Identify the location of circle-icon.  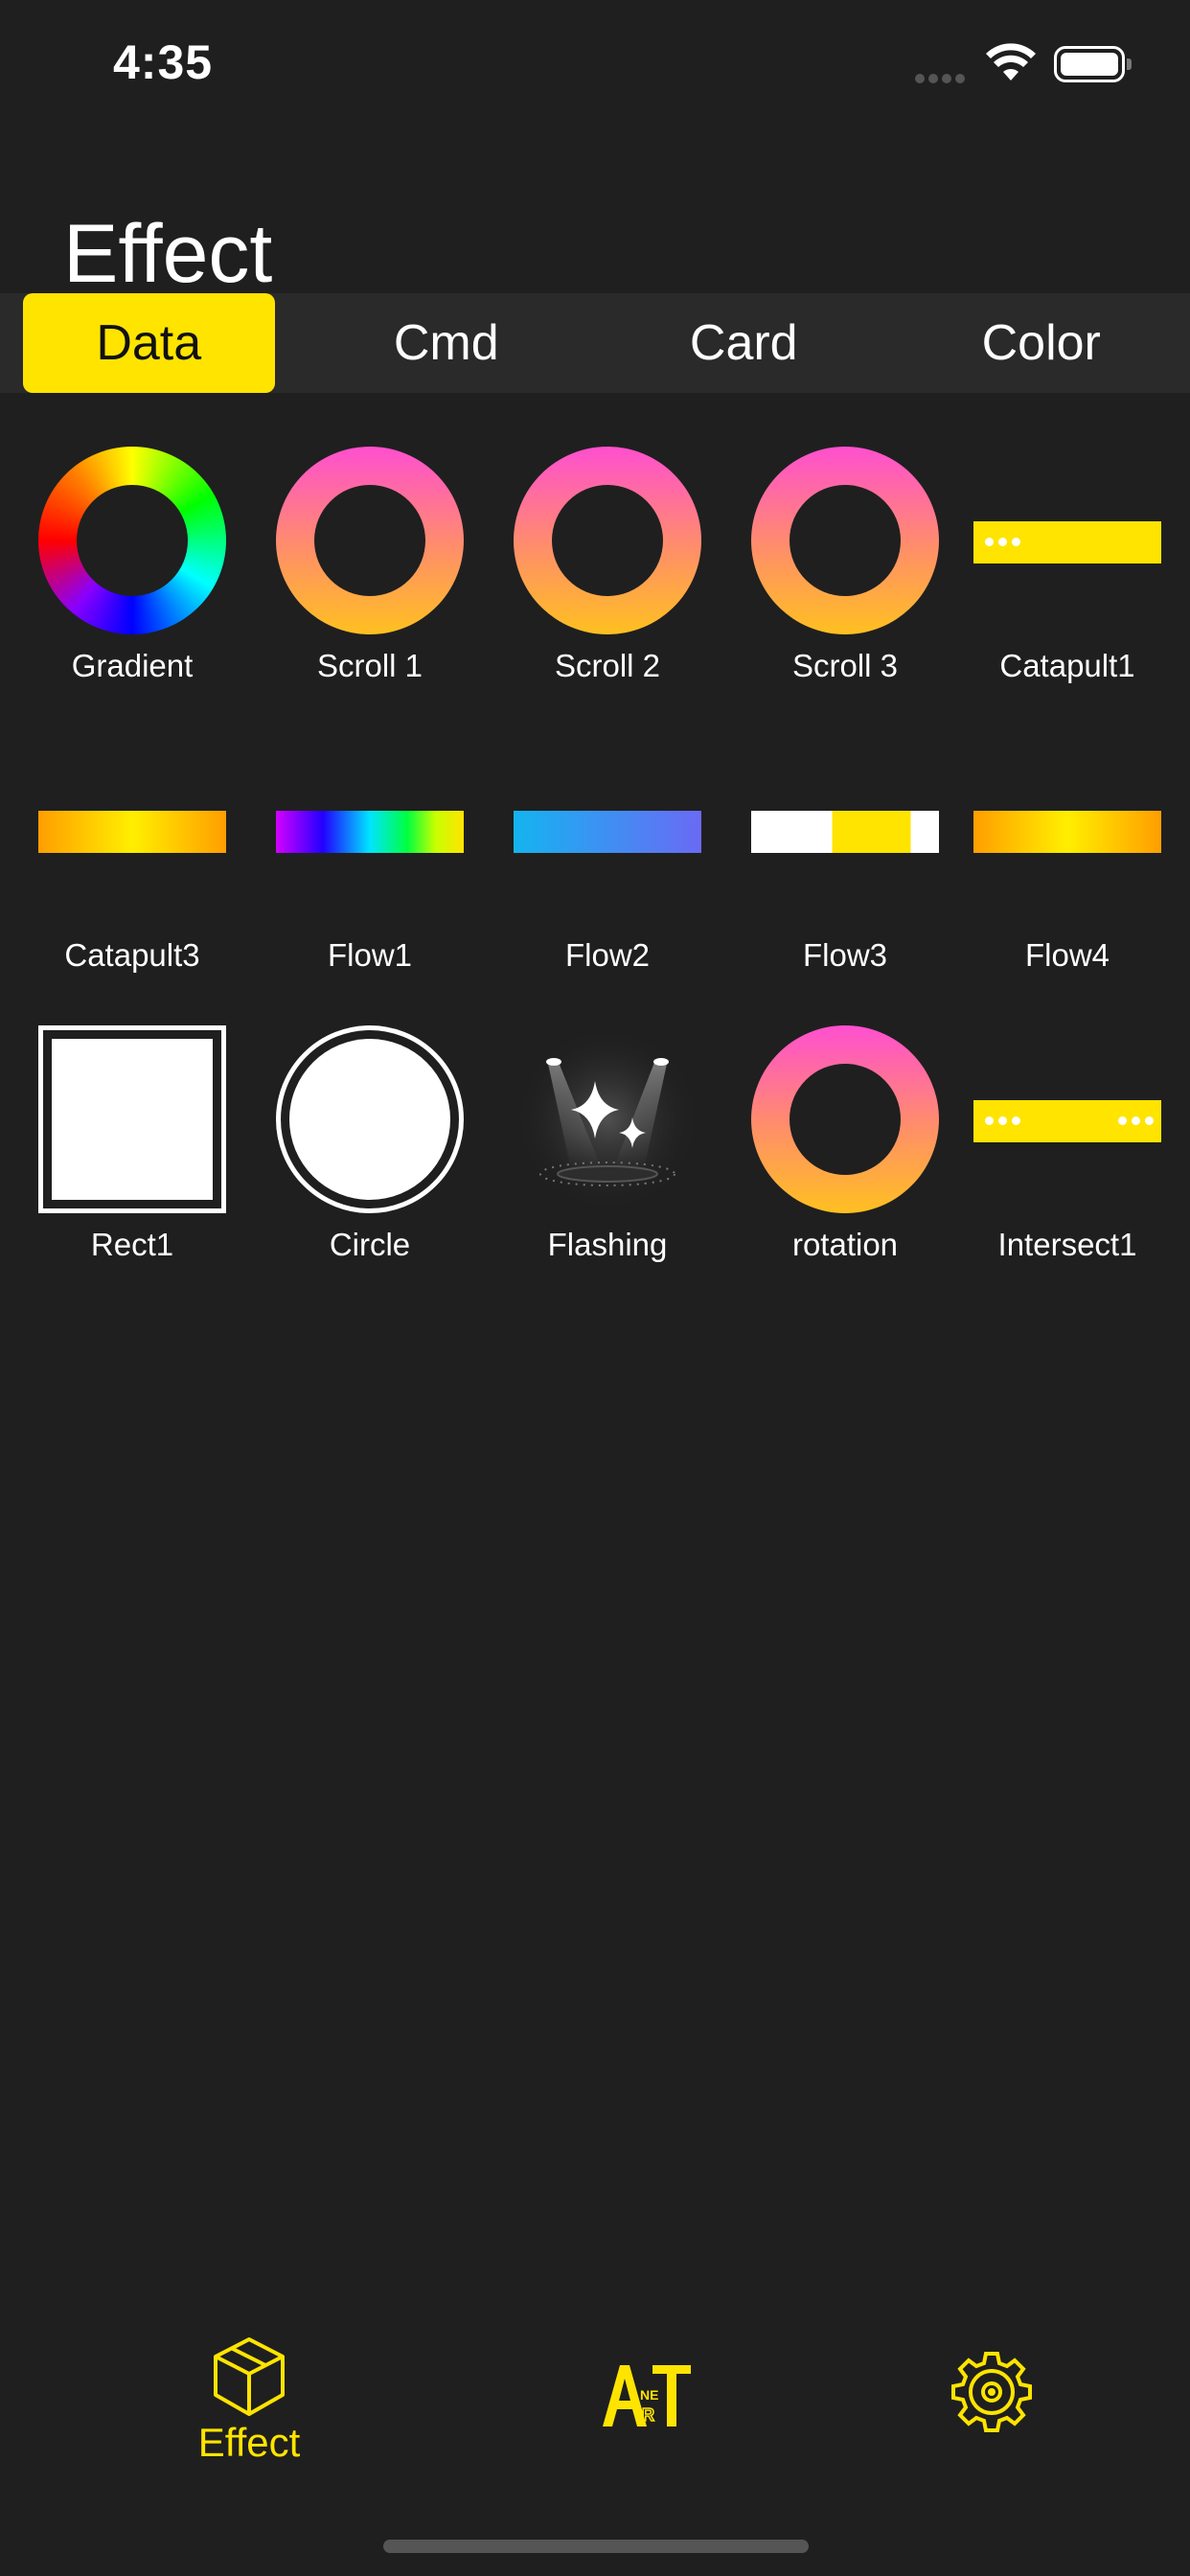
(370, 1119).